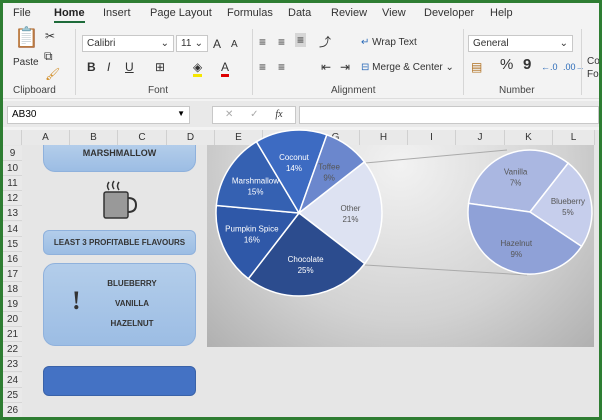 Image resolution: width=602 pixels, height=420 pixels. What do you see at coordinates (255, 192) in the screenshot?
I see `main-pie-percent-label: 15%` at bounding box center [255, 192].